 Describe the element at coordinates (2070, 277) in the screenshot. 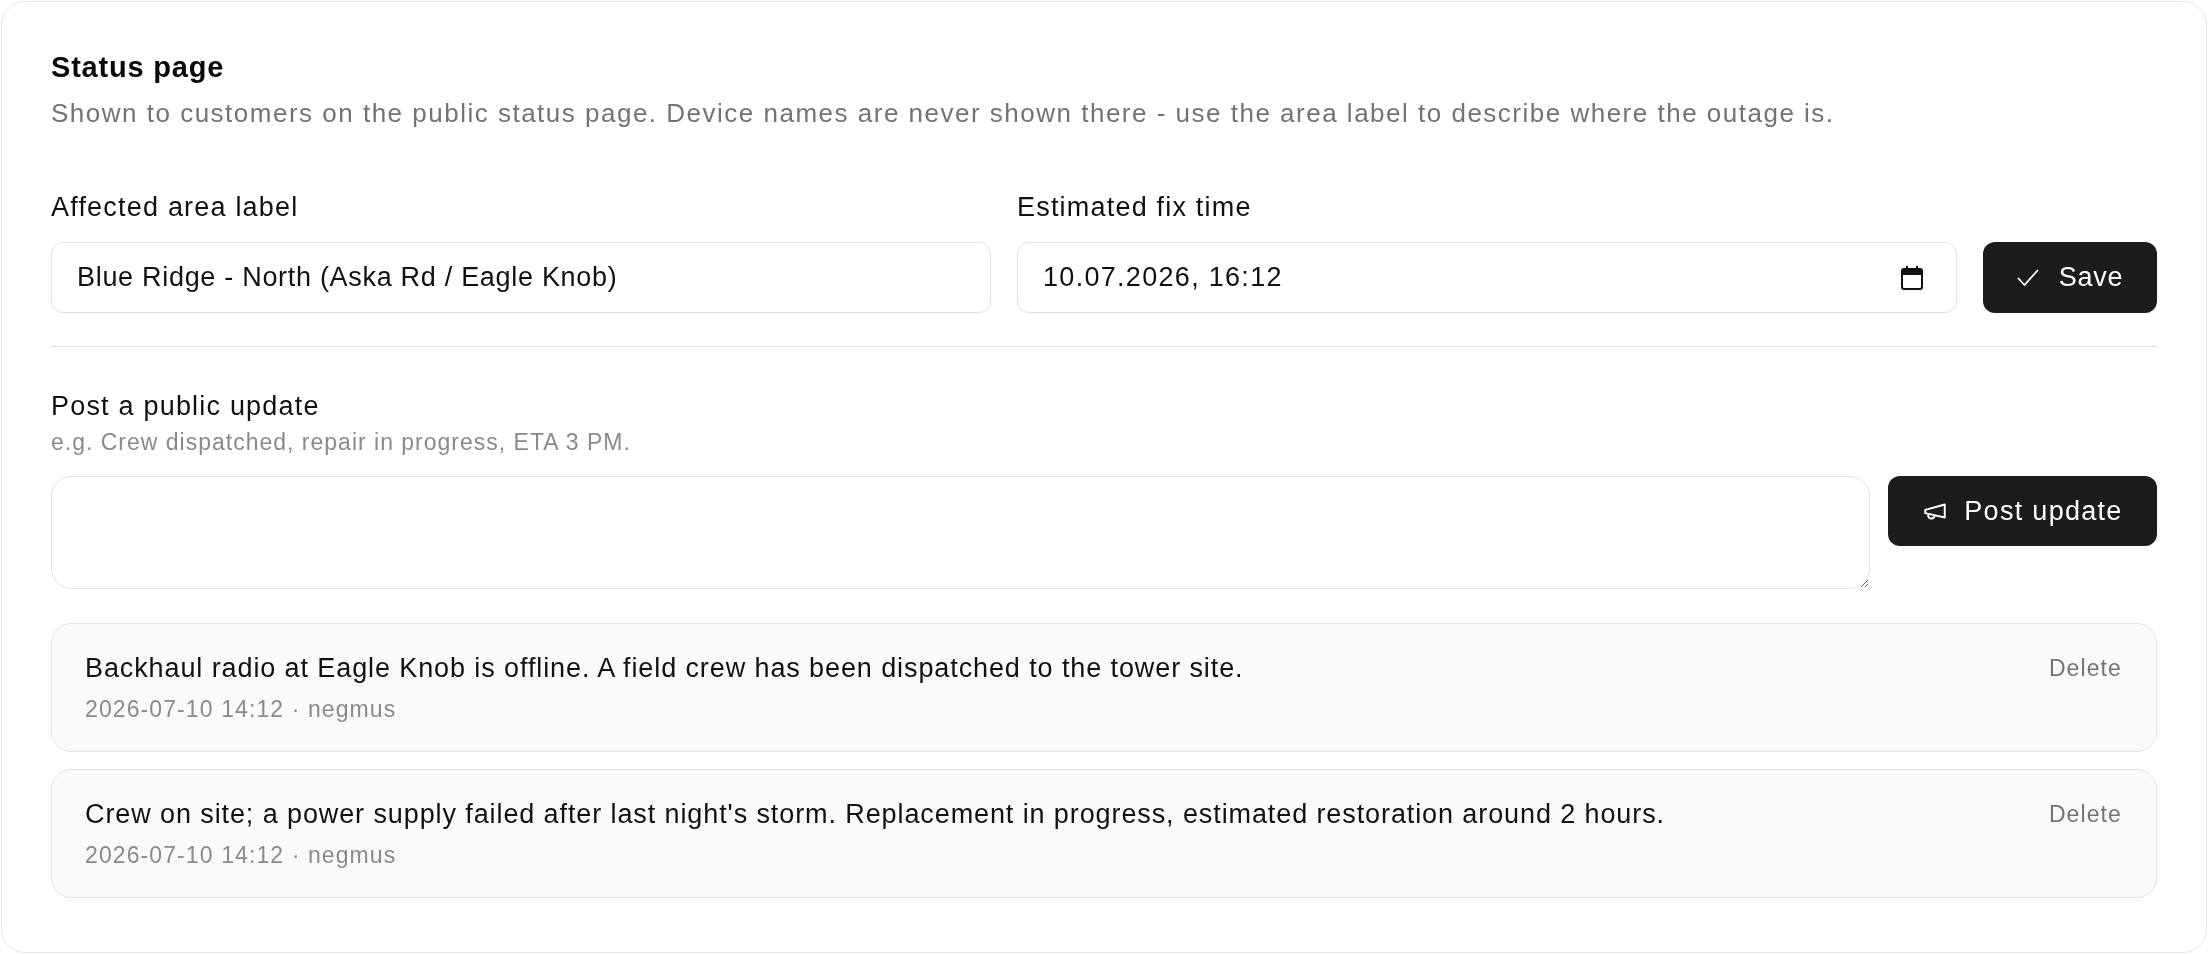

I see `save-button: Save` at that location.